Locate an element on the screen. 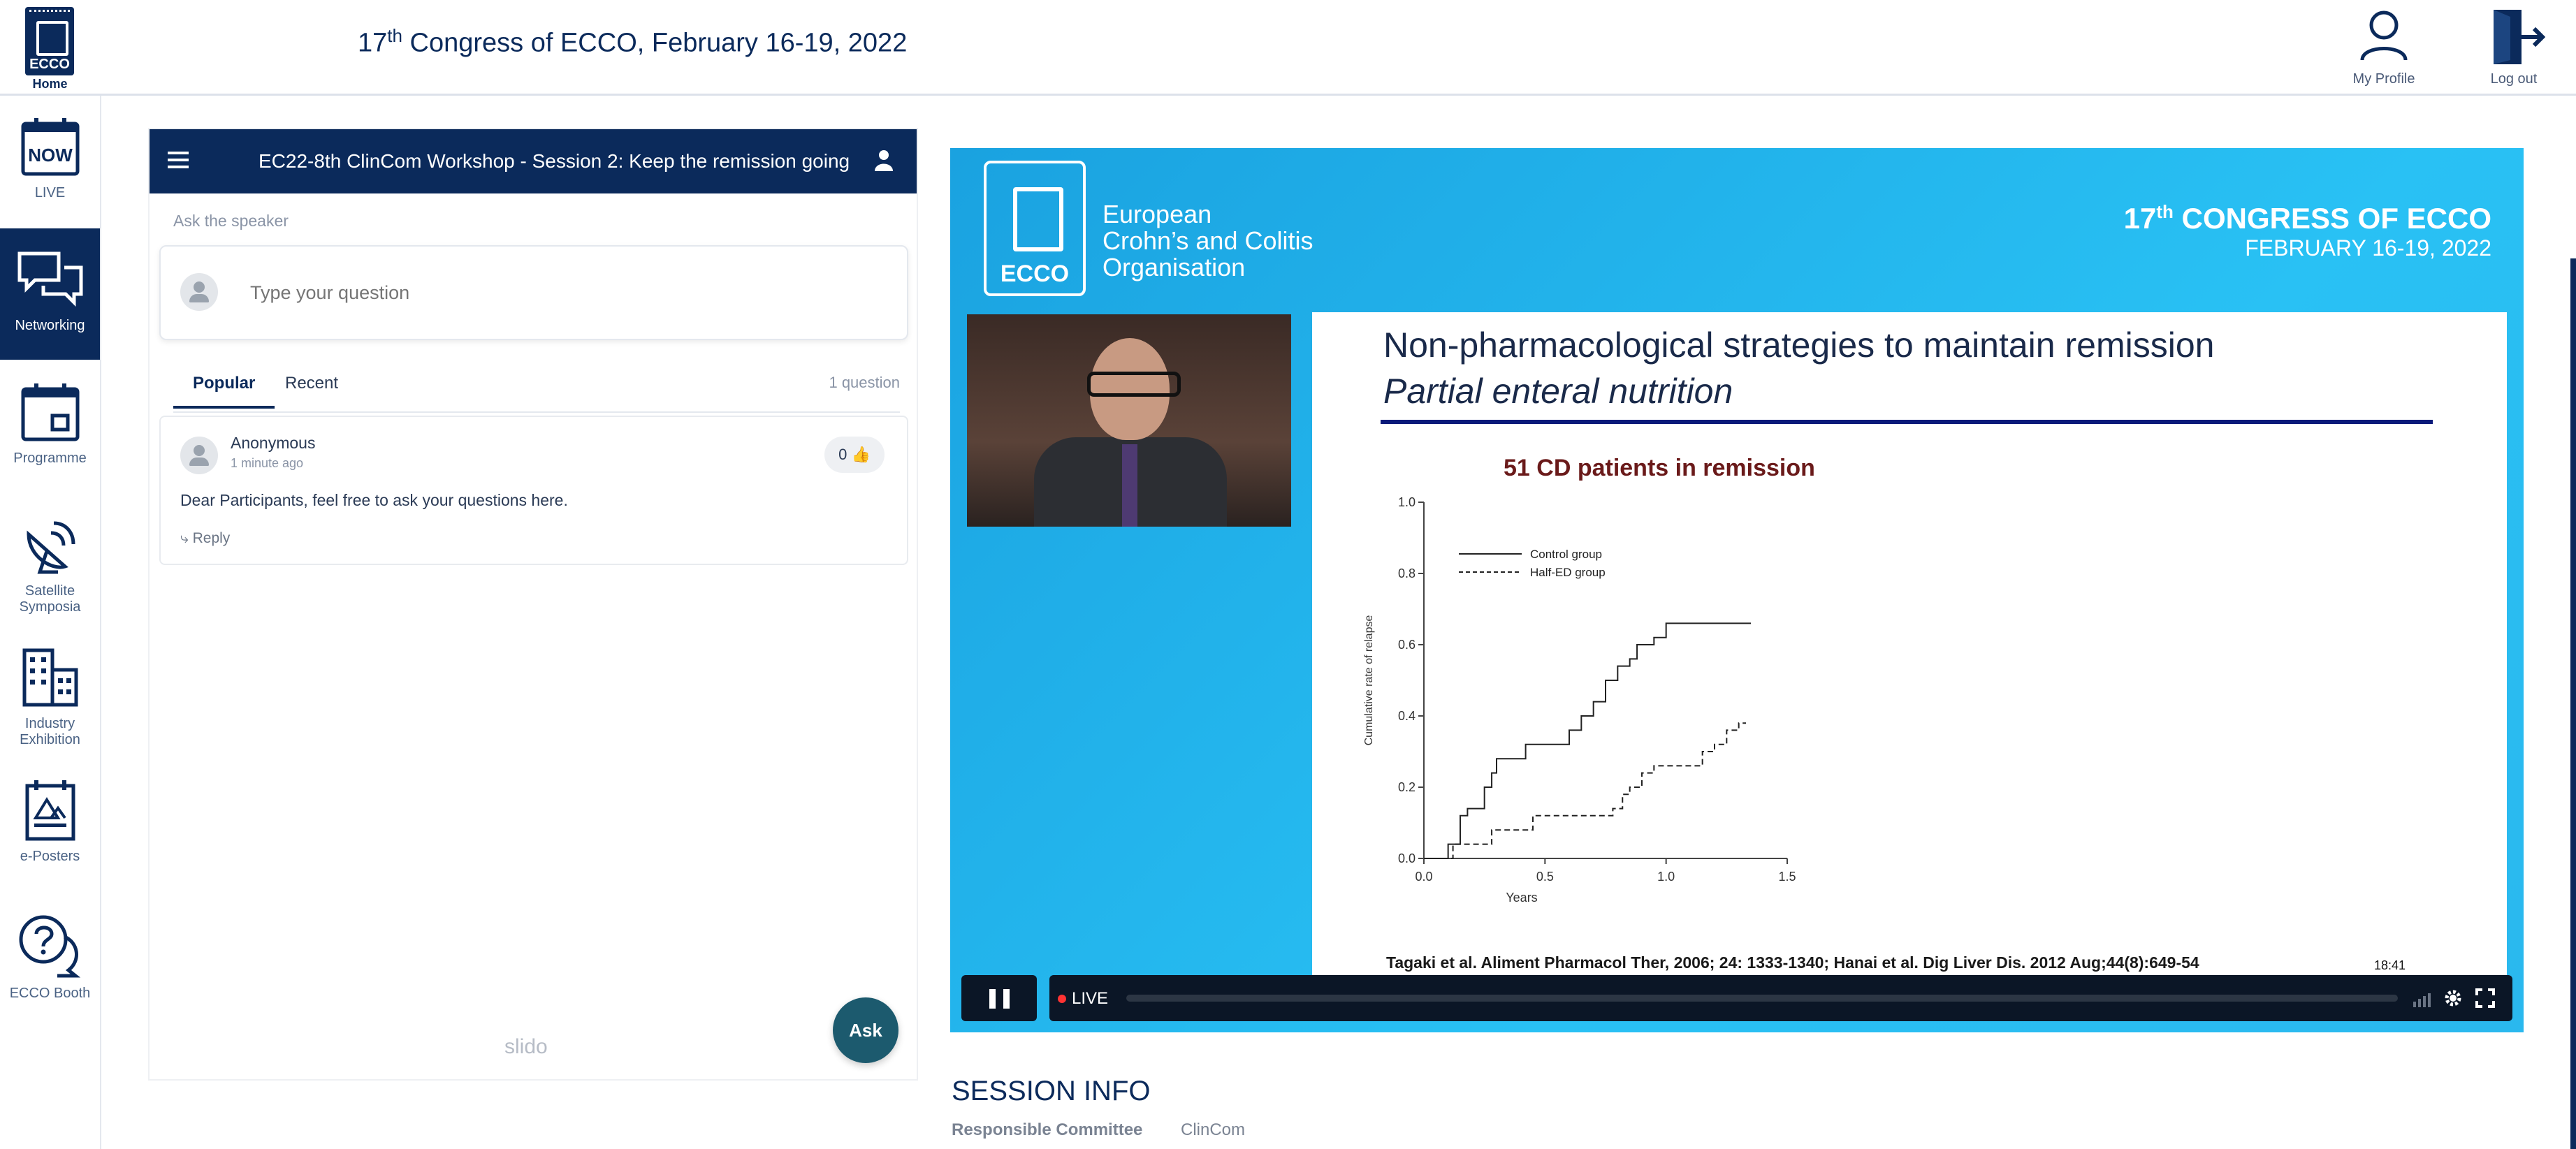  pause-button is located at coordinates (999, 998).